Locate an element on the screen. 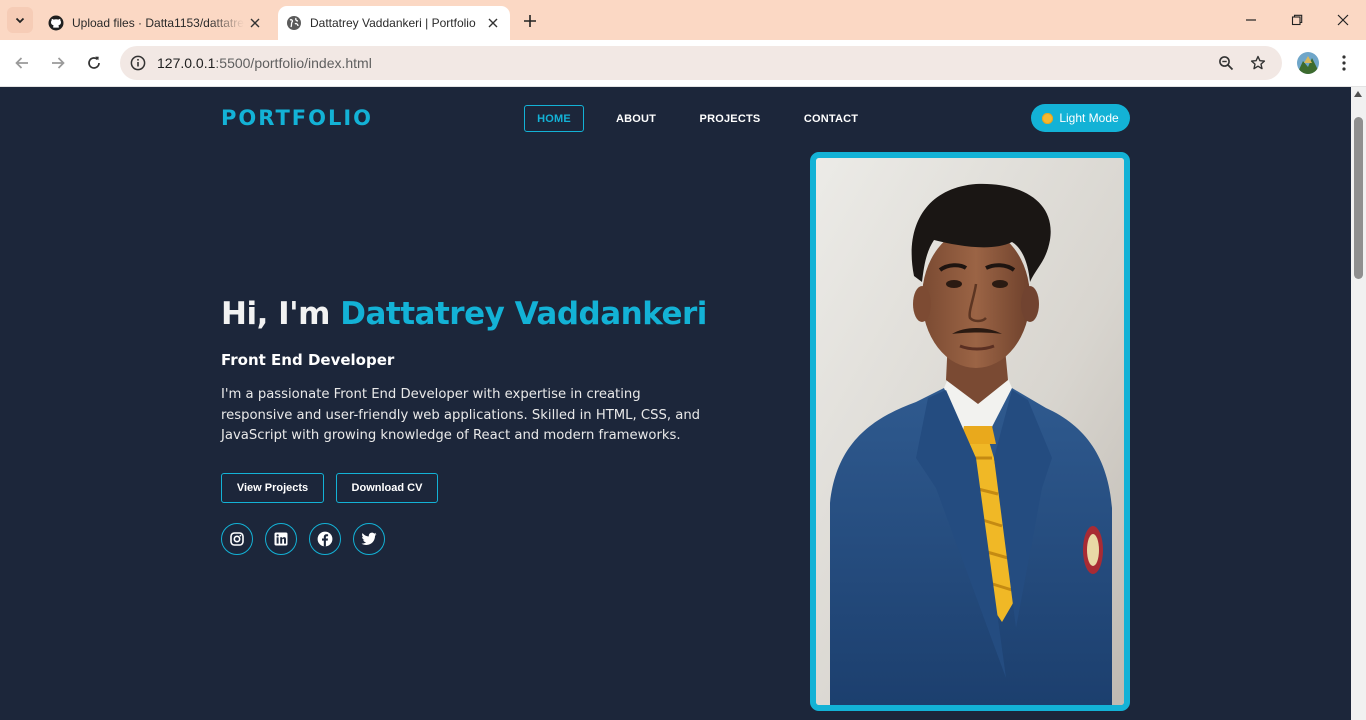 This screenshot has height=720, width=1366. restore-icon is located at coordinates (1297, 20).